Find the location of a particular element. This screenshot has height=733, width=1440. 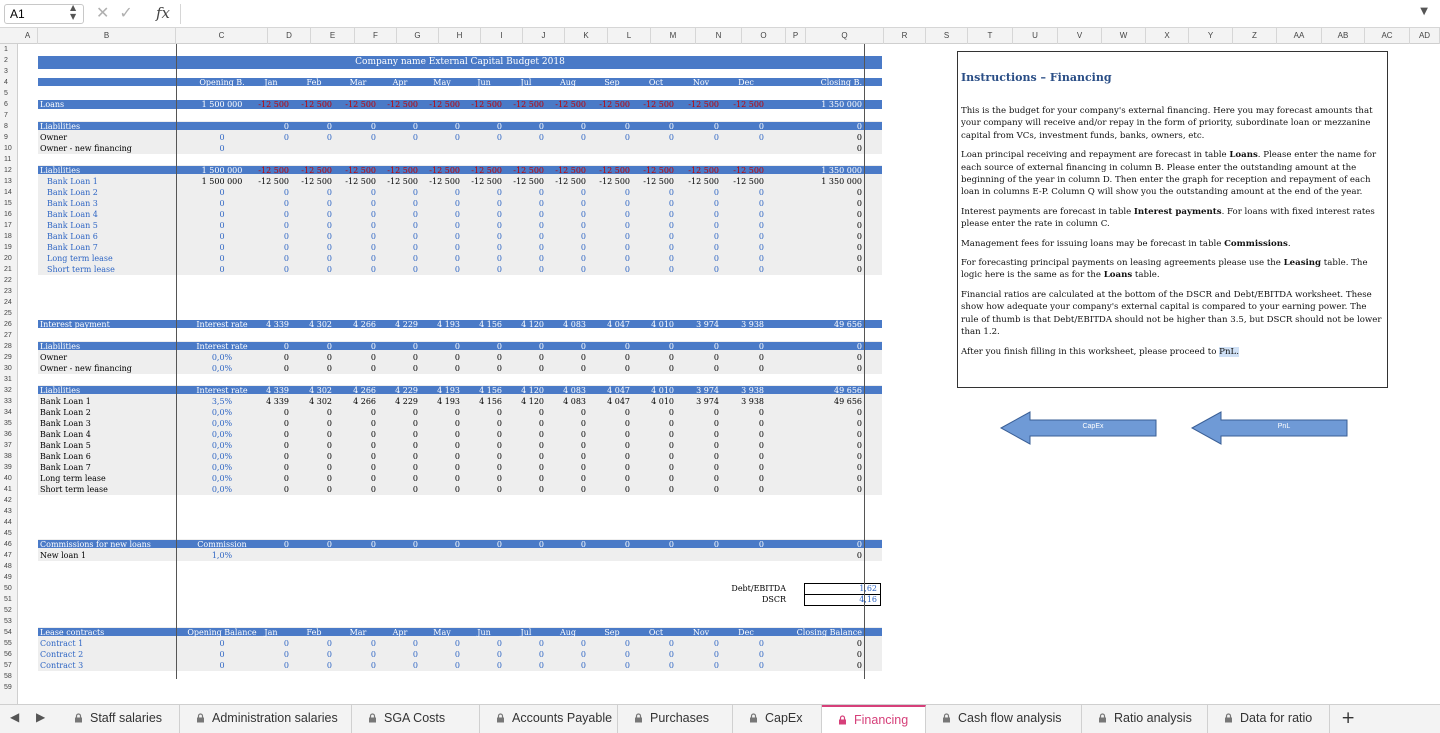

row-header: 50 is located at coordinates (9, 588).